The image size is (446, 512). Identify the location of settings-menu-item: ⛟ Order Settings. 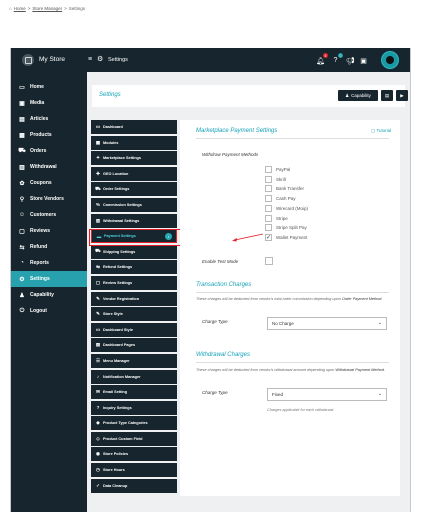
(134, 189).